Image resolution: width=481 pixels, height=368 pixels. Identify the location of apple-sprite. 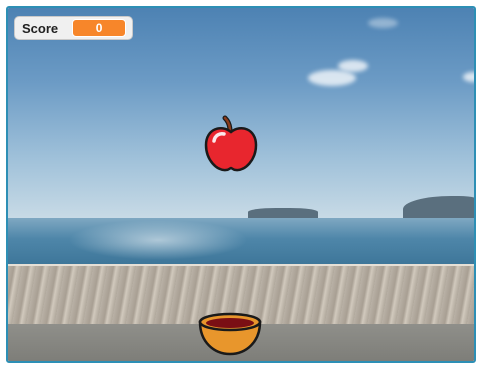
(231, 144).